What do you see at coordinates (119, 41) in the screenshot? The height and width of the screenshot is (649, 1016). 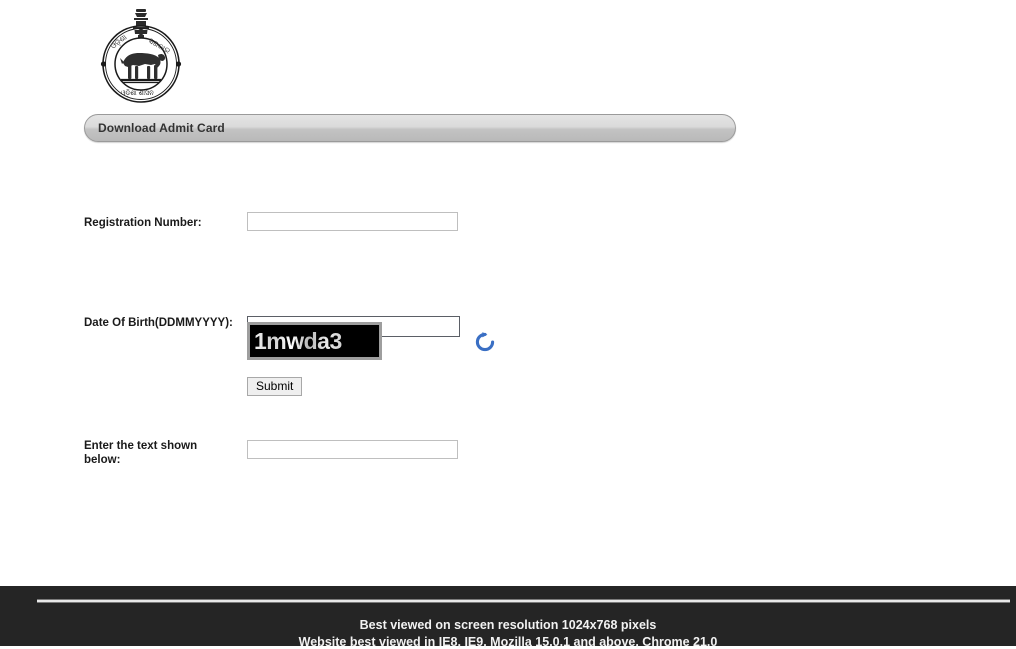 I see `svg-text: ଓଡ଼ିଶା` at bounding box center [119, 41].